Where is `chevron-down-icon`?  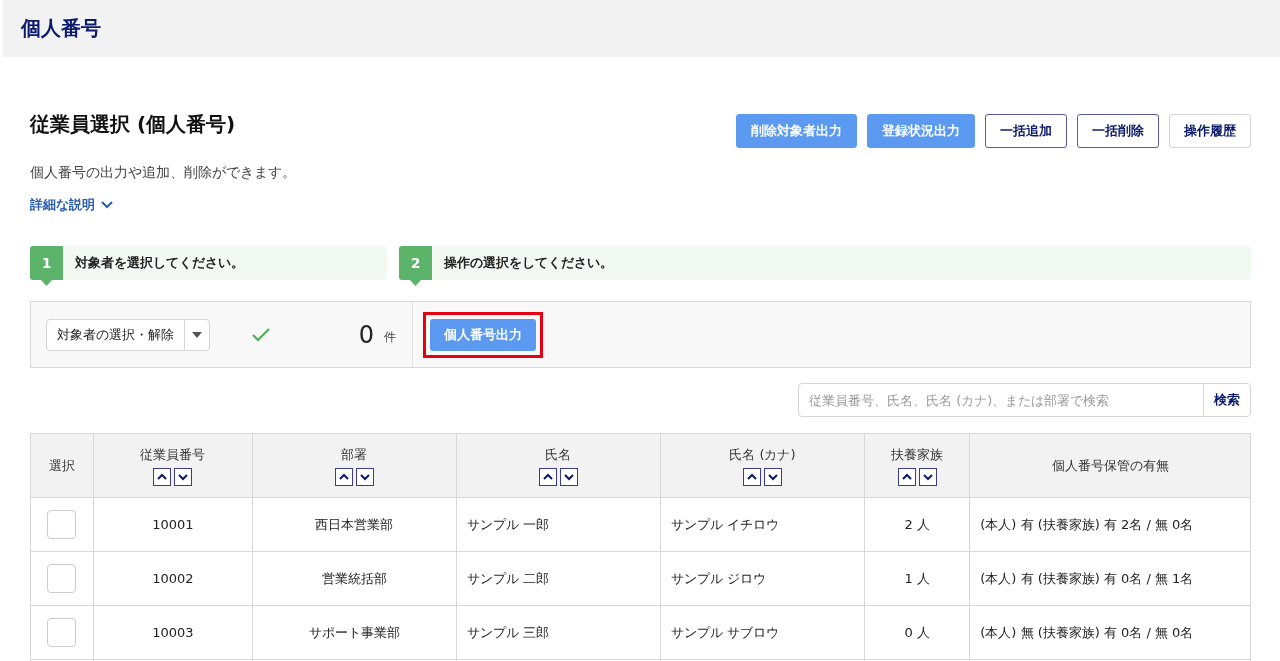 chevron-down-icon is located at coordinates (107, 205).